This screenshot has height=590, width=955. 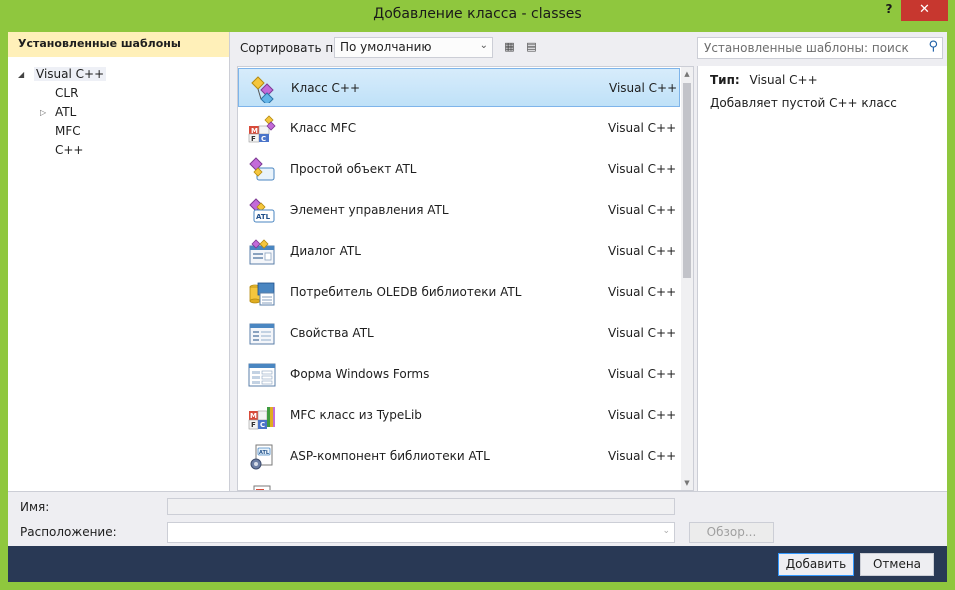 I want to click on scroll-down-icon: ▼, so click(x=687, y=483).